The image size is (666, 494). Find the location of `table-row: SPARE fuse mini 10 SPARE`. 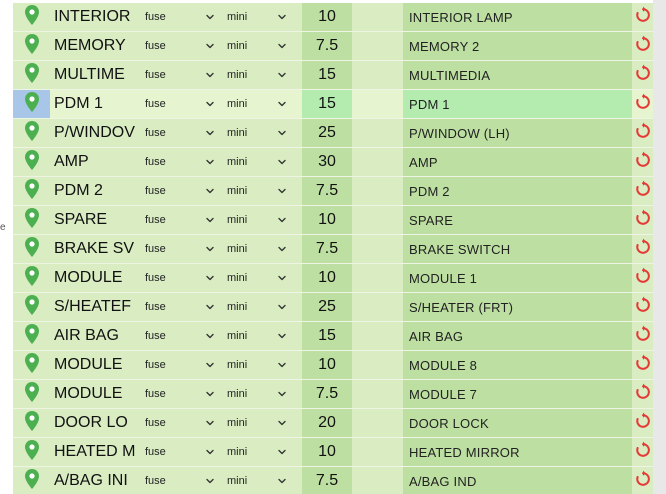

table-row: SPARE fuse mini 10 SPARE is located at coordinates (333, 220).